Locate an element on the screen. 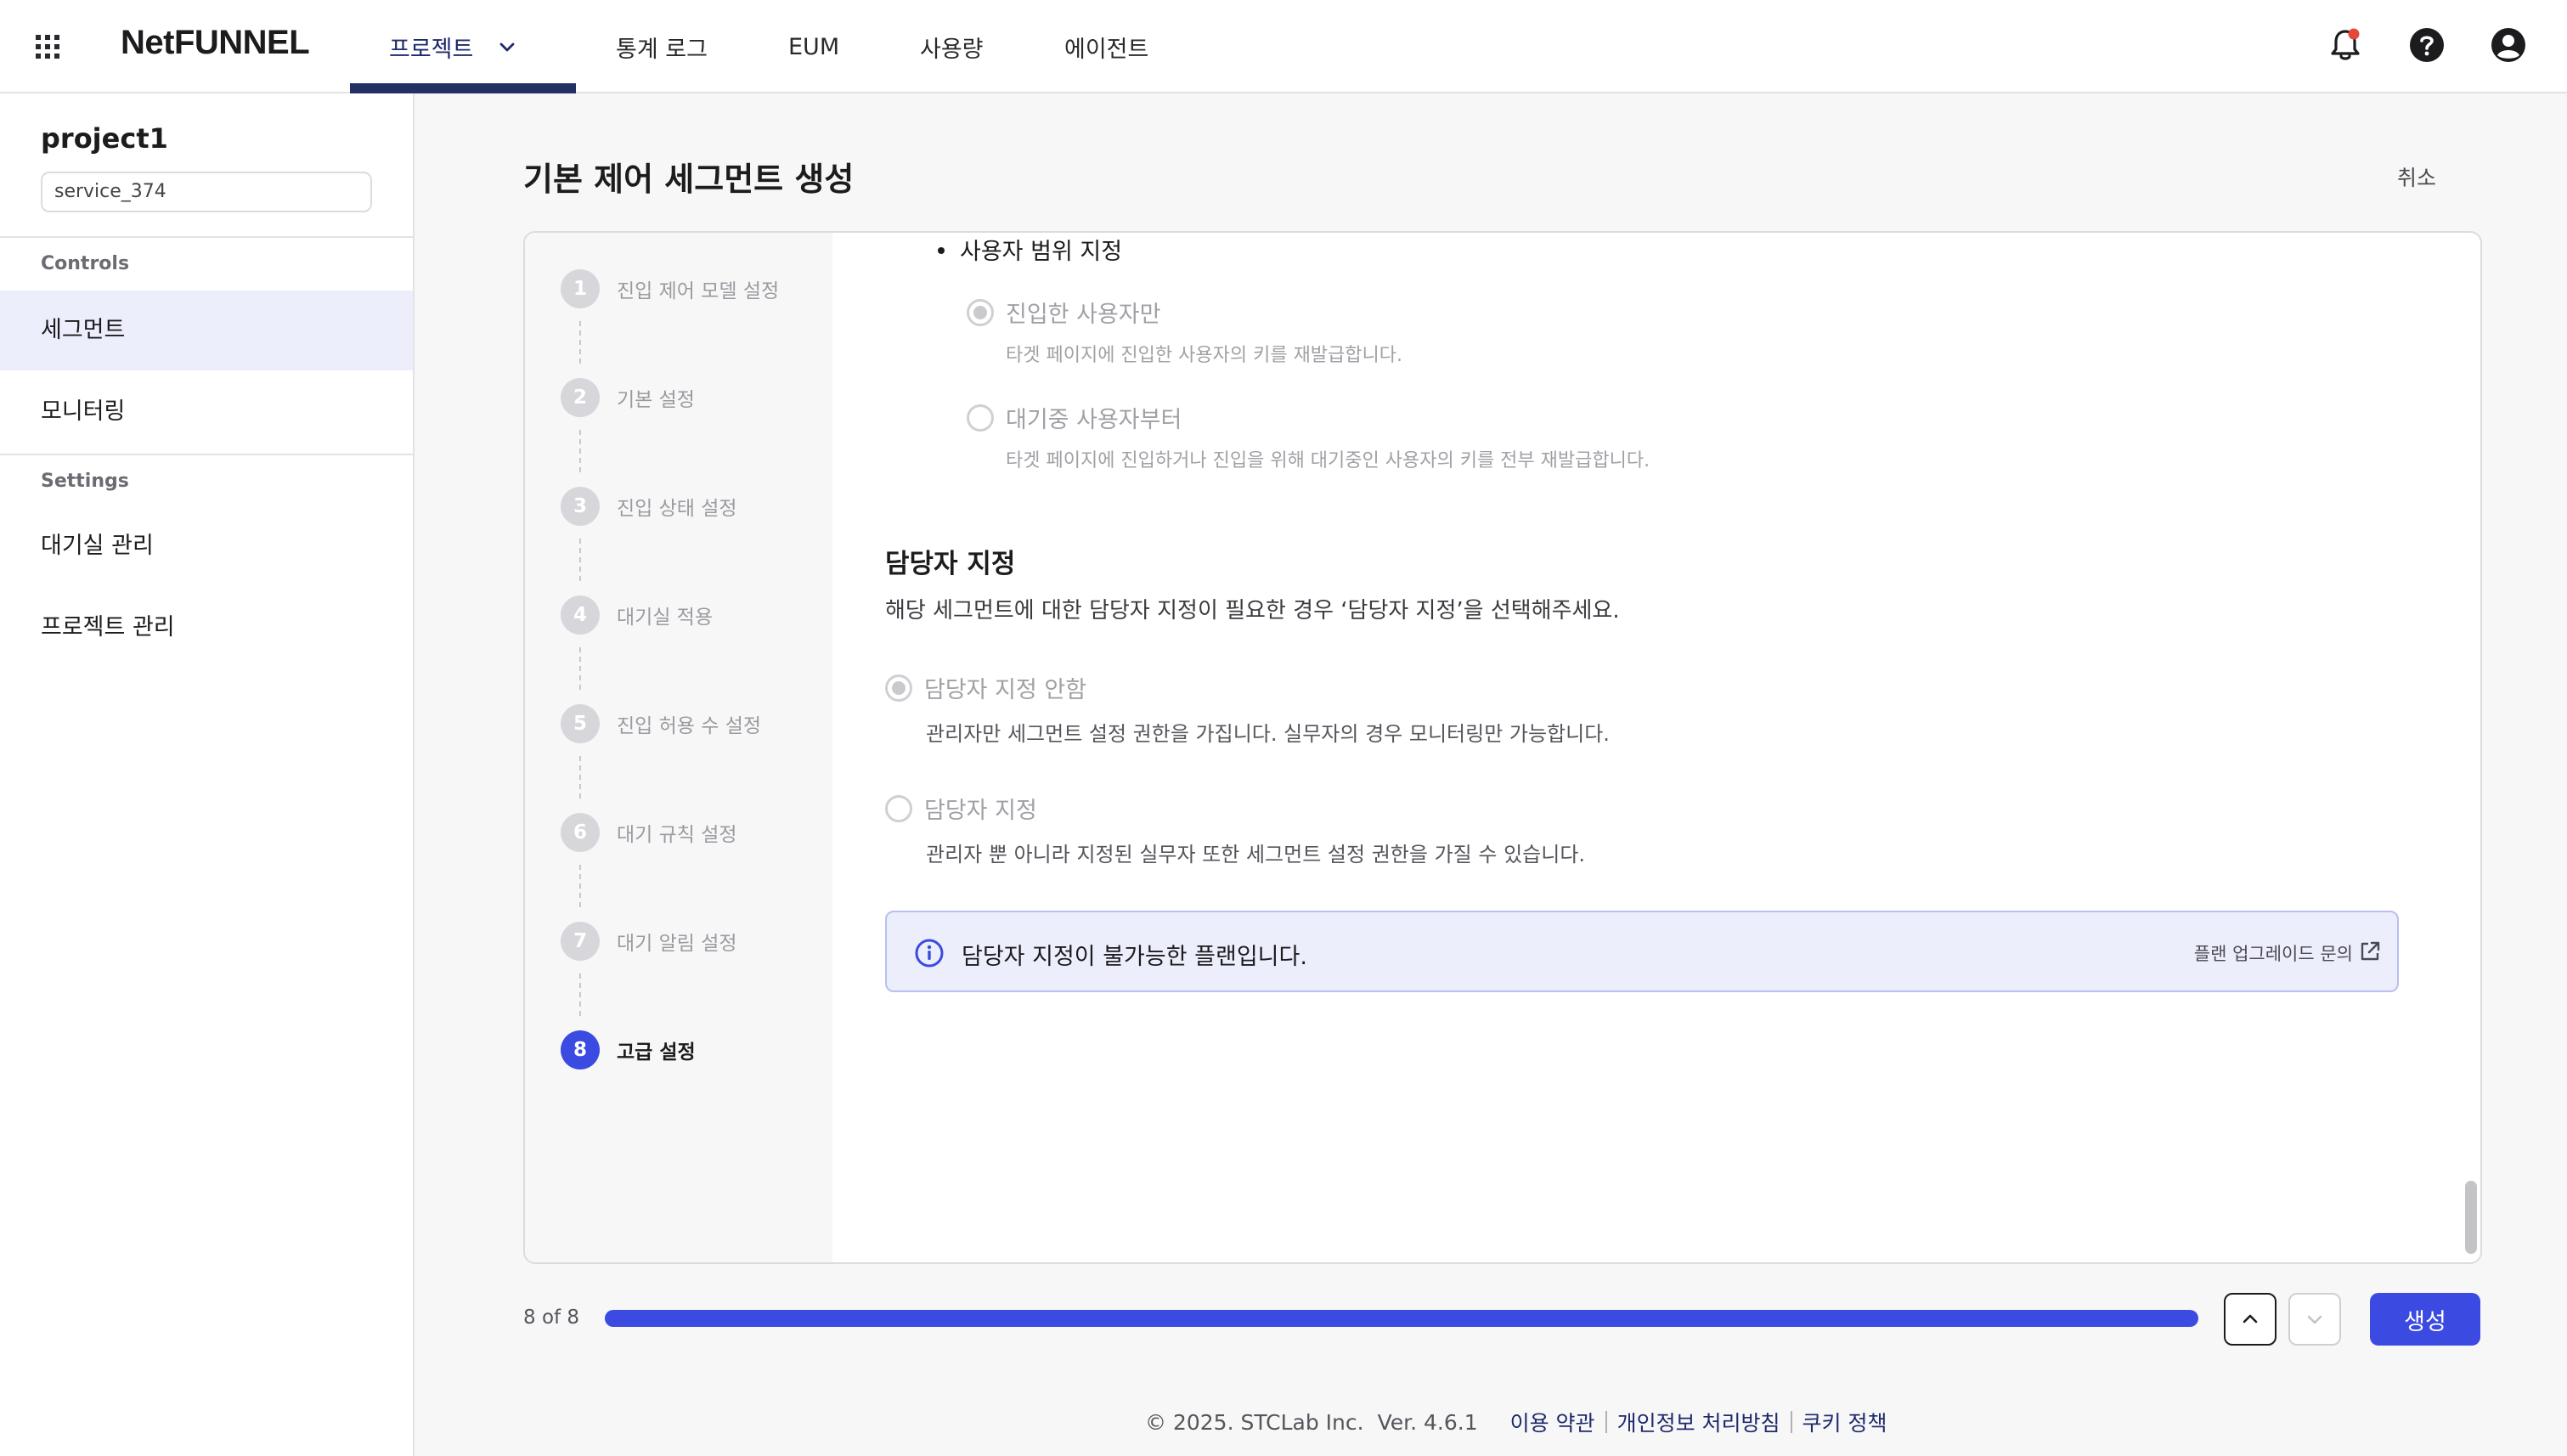 The image size is (2567, 1456). chevron-up-icon is located at coordinates (2250, 1319).